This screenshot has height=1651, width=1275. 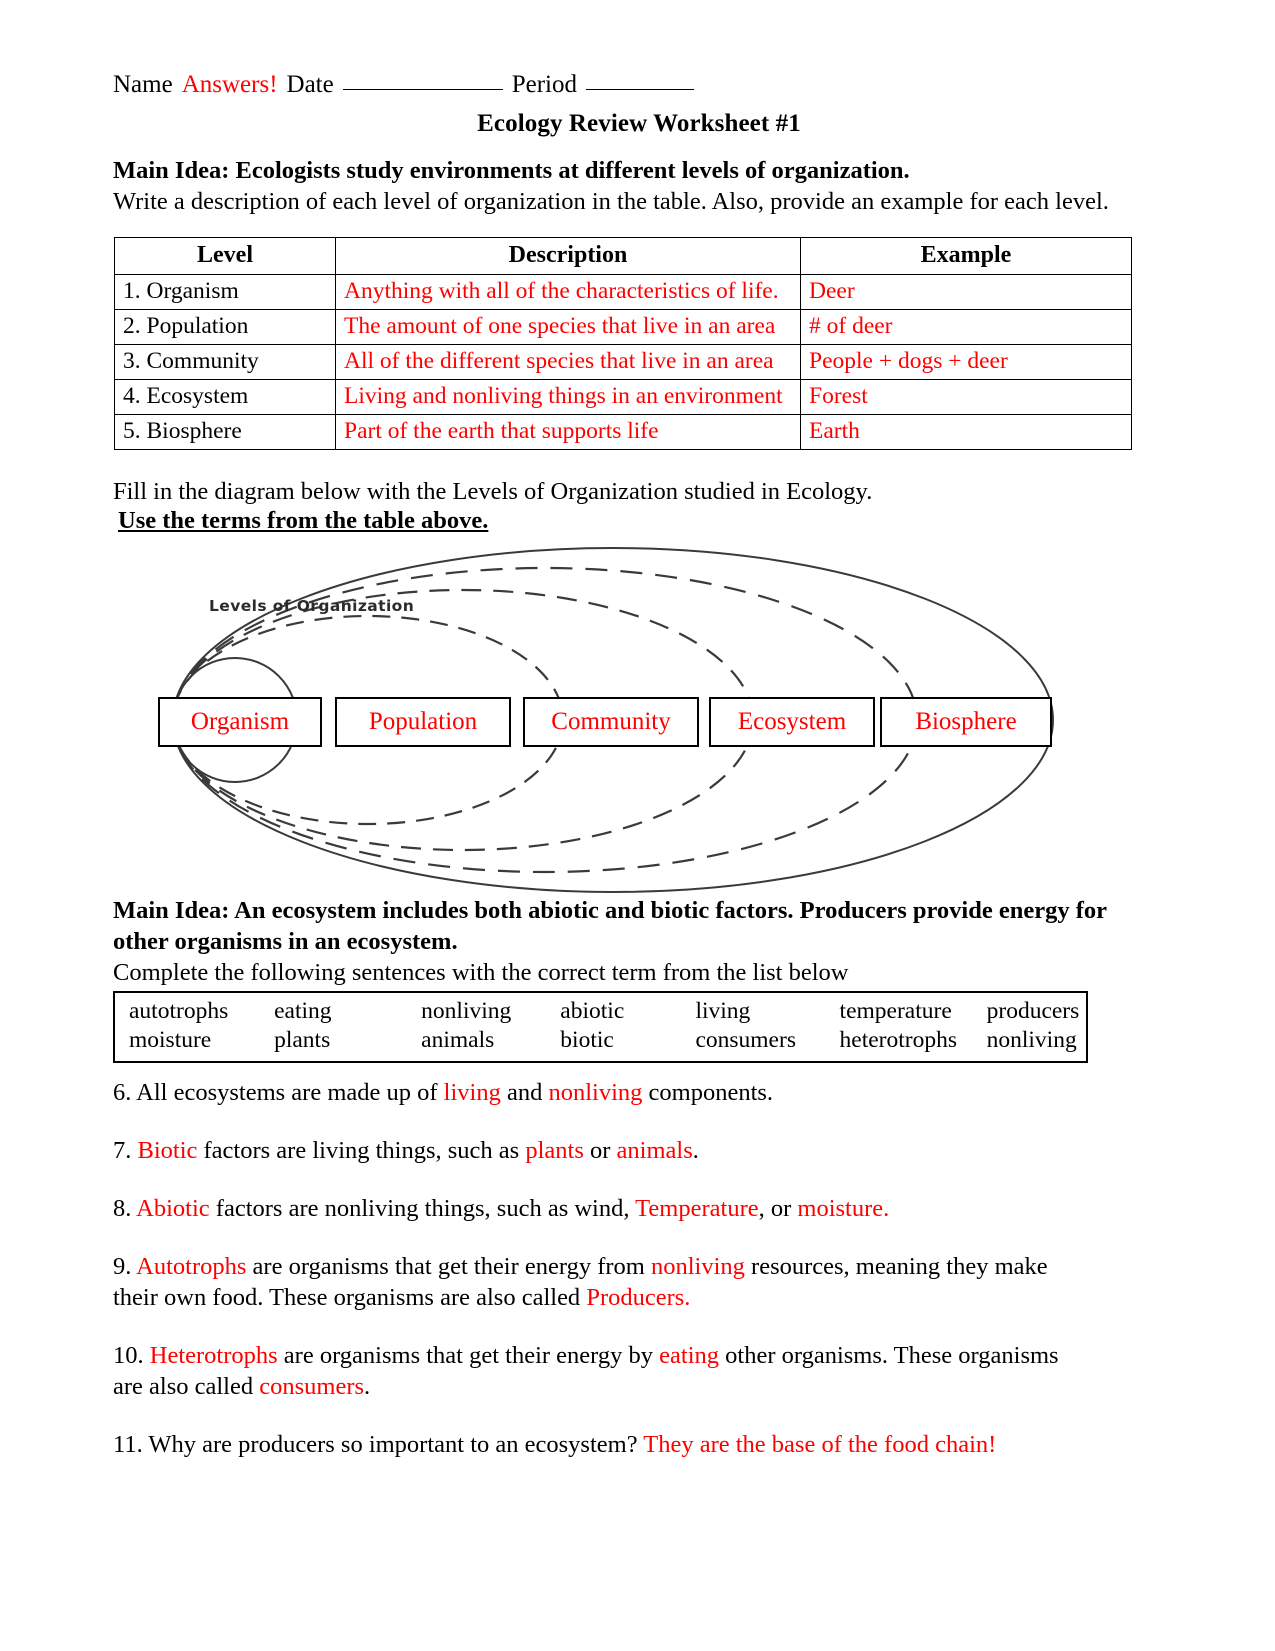 What do you see at coordinates (303, 1011) in the screenshot?
I see `word-bank-term: eating` at bounding box center [303, 1011].